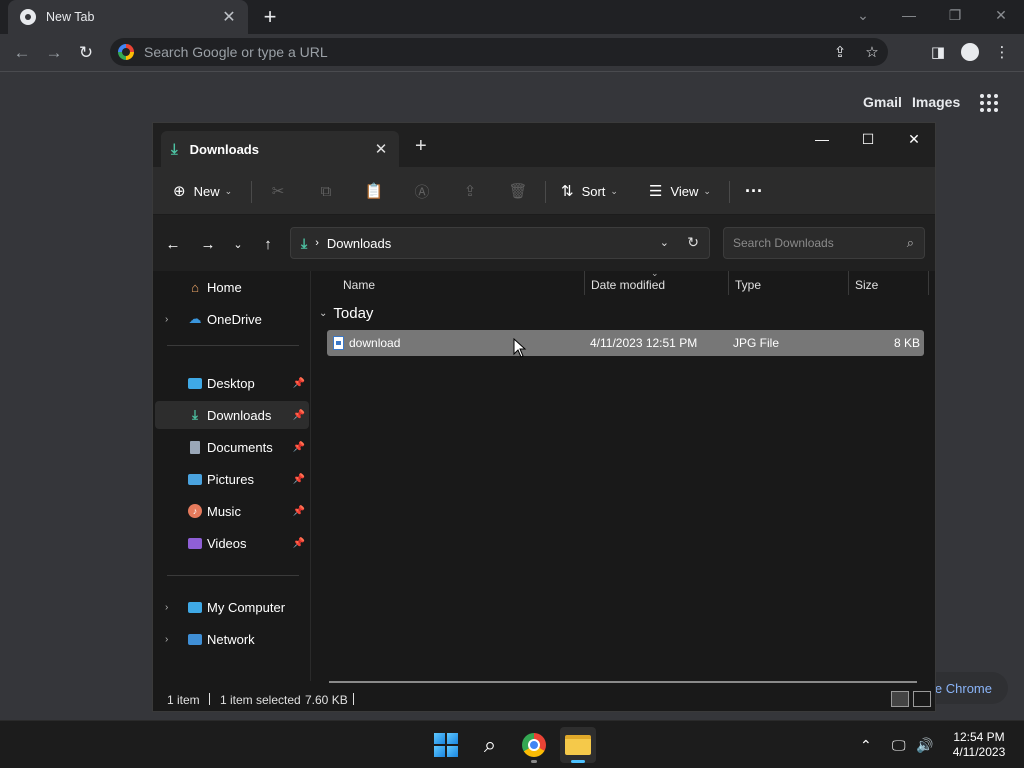 This screenshot has height=768, width=1024. What do you see at coordinates (872, 52) in the screenshot?
I see `bookmark-star-icon: ☆` at bounding box center [872, 52].